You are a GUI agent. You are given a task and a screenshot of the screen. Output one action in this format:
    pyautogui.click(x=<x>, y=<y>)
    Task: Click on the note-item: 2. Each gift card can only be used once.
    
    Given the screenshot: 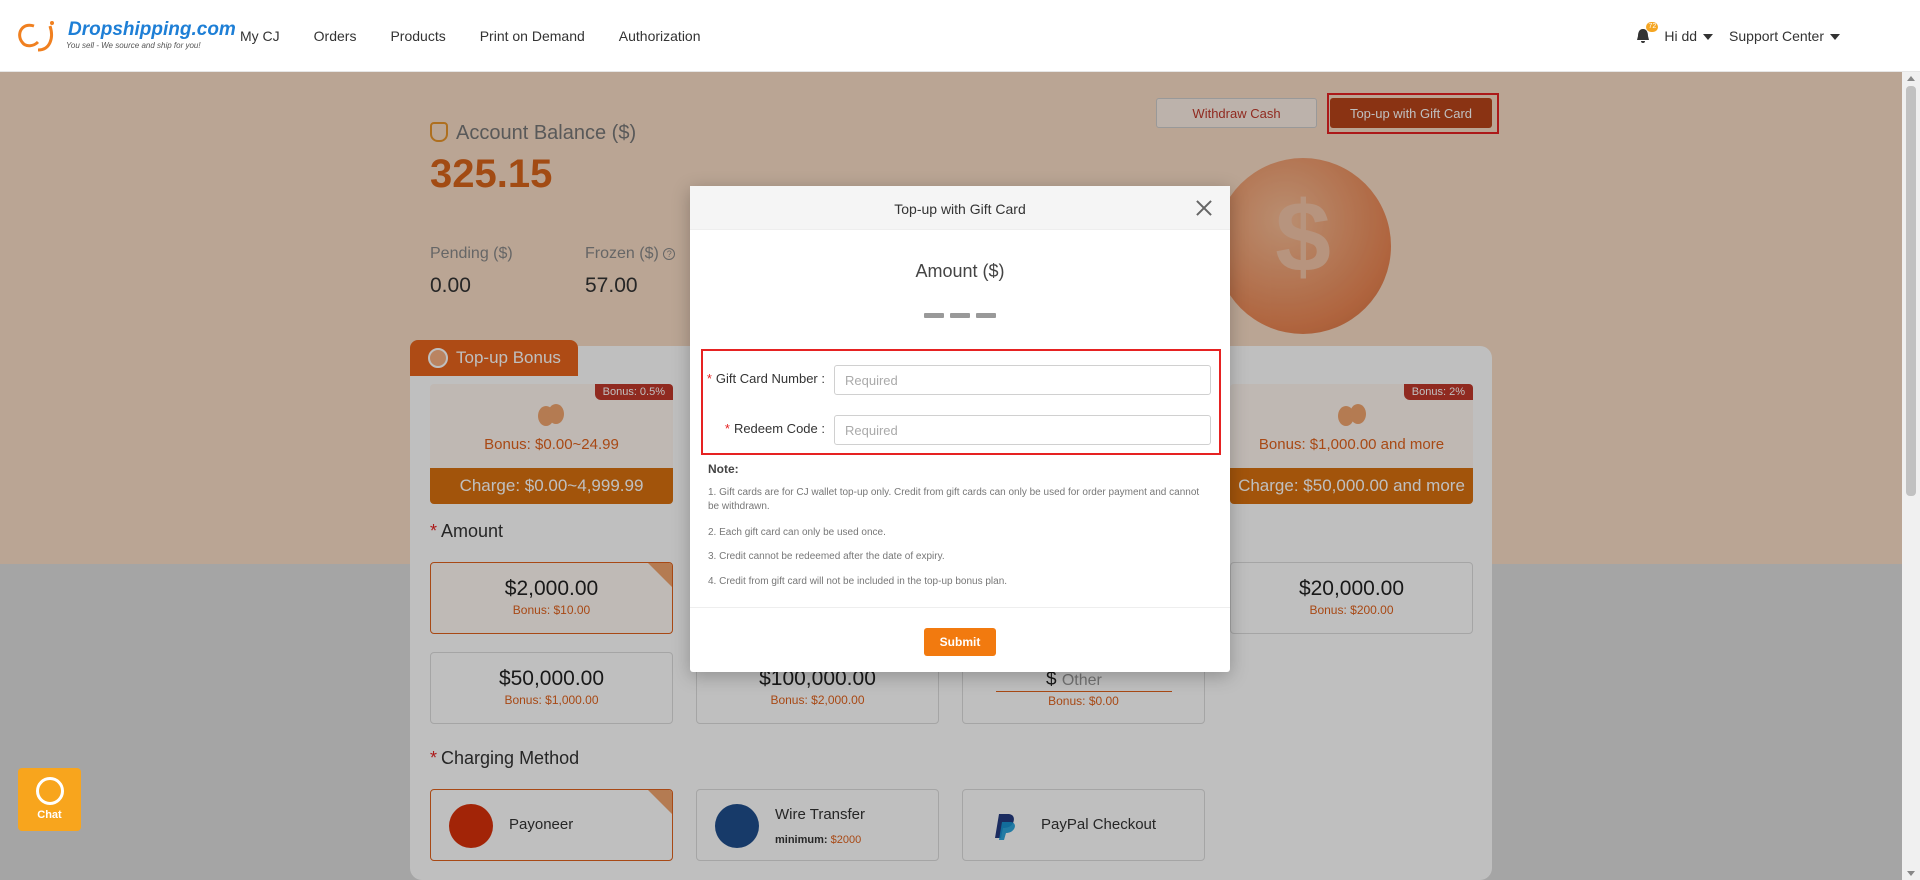 What is the action you would take?
    pyautogui.click(x=797, y=532)
    